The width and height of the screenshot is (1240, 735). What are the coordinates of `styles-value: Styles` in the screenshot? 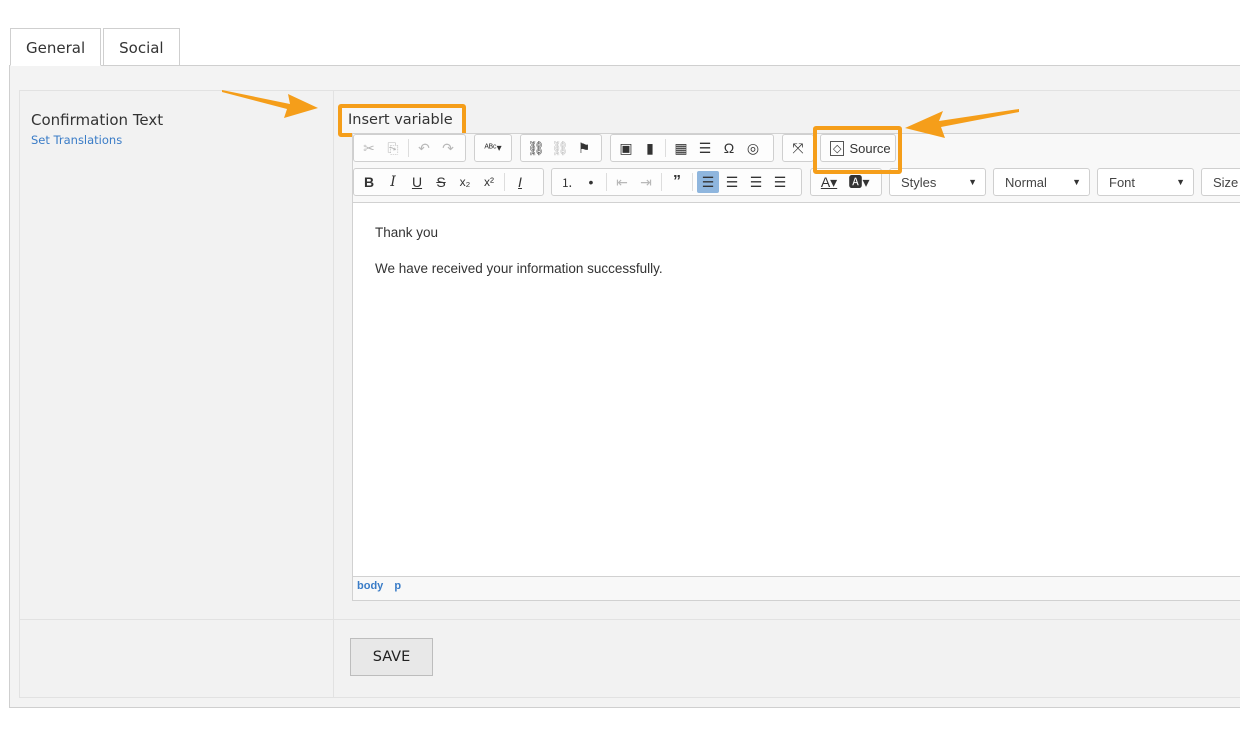 It's located at (919, 182).